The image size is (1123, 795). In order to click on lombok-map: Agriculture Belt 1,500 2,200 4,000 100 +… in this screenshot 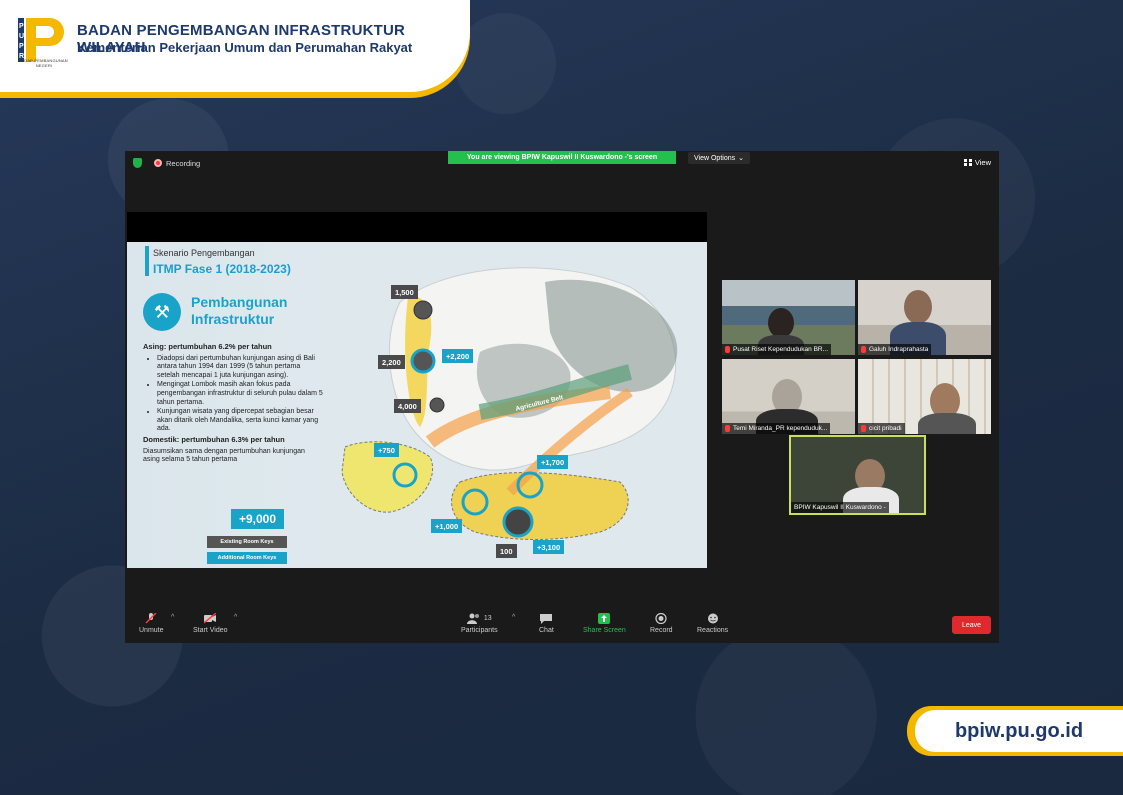, I will do `click(518, 405)`.